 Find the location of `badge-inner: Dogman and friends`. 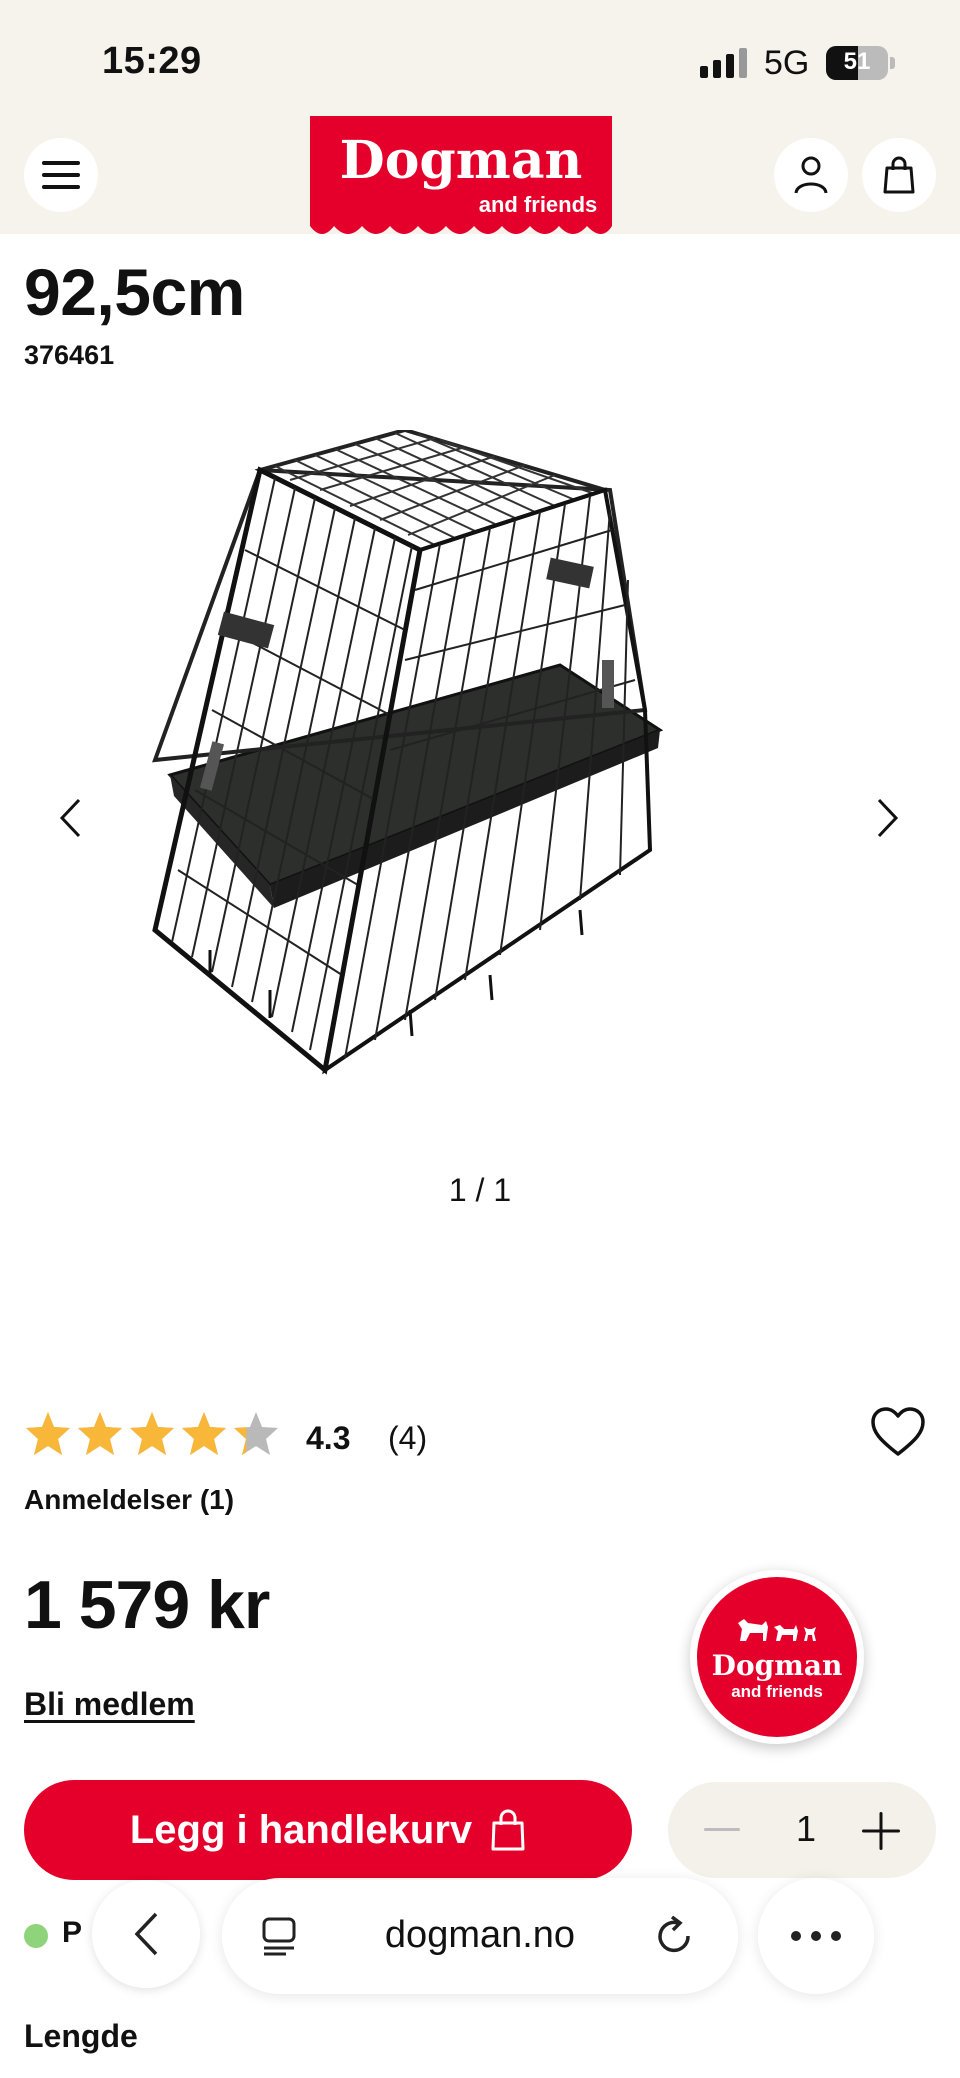

badge-inner: Dogman and friends is located at coordinates (777, 1657).